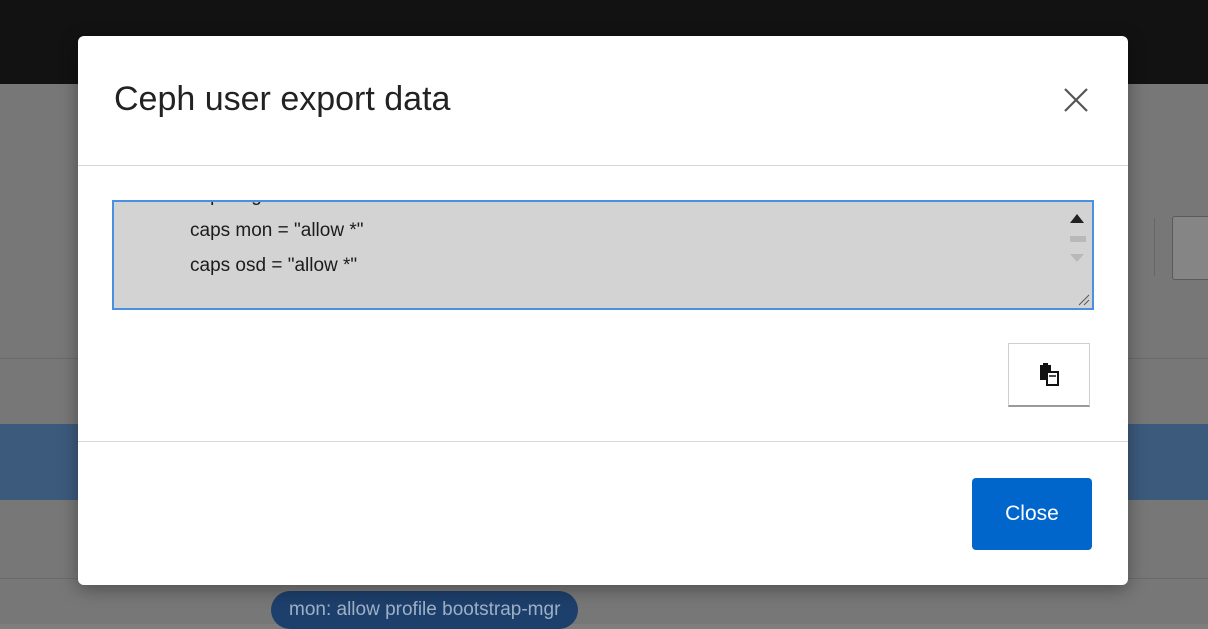 The width and height of the screenshot is (1208, 629). I want to click on background-separator, so click(1154, 247).